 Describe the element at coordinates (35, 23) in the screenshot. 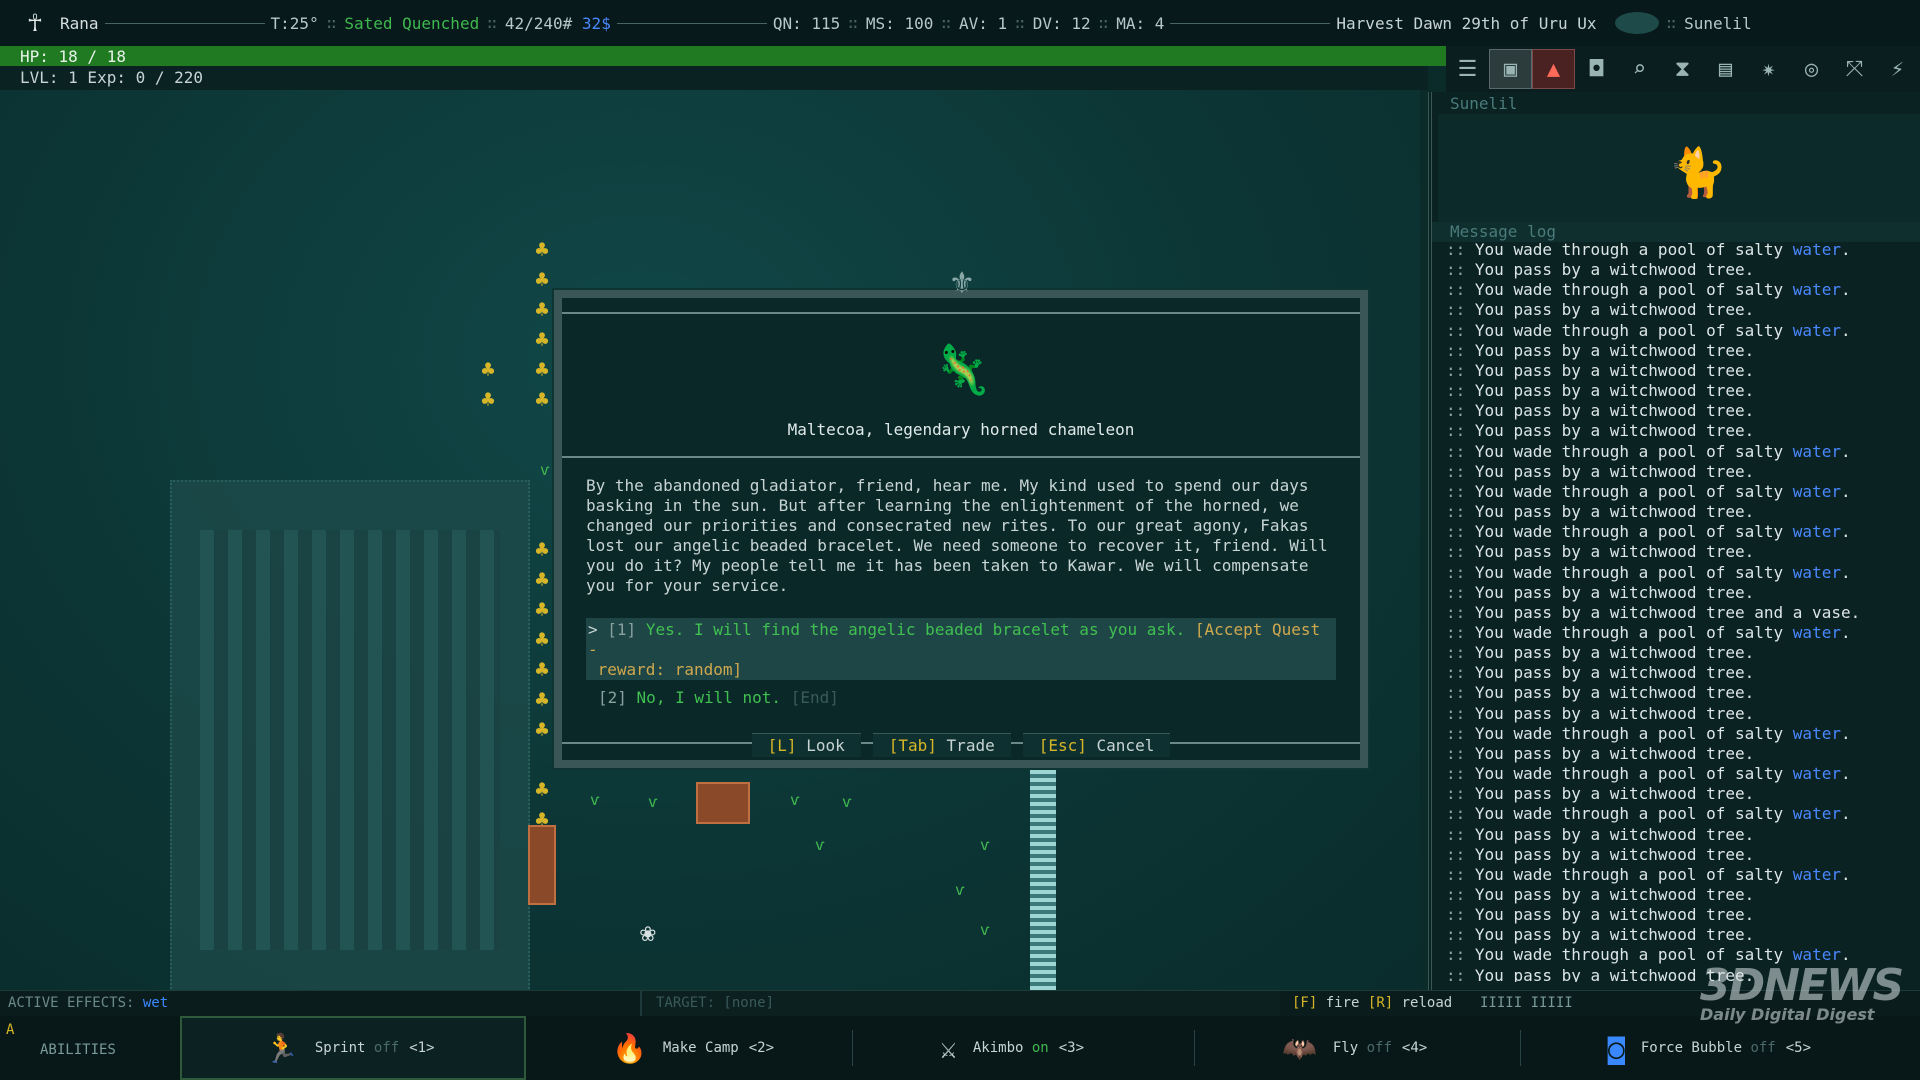

I see `player-avatar-icon: ☥` at that location.